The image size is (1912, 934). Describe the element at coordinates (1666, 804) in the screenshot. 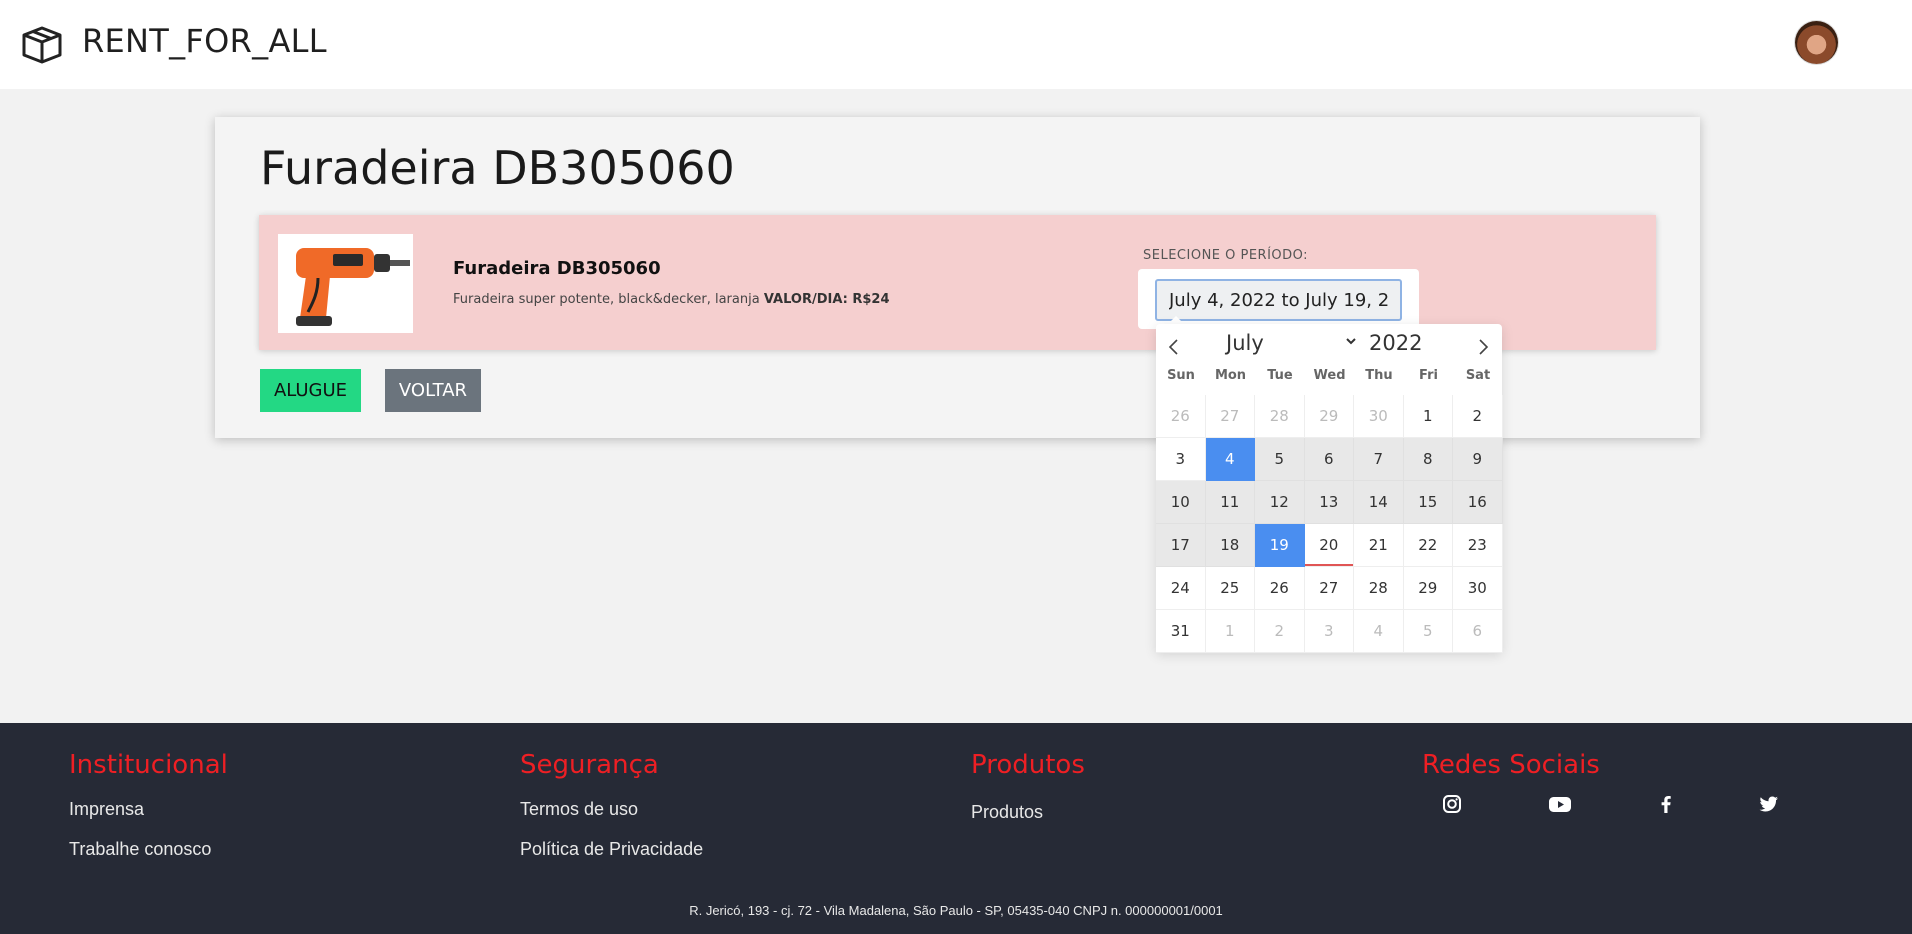

I see `facebook-icon` at that location.